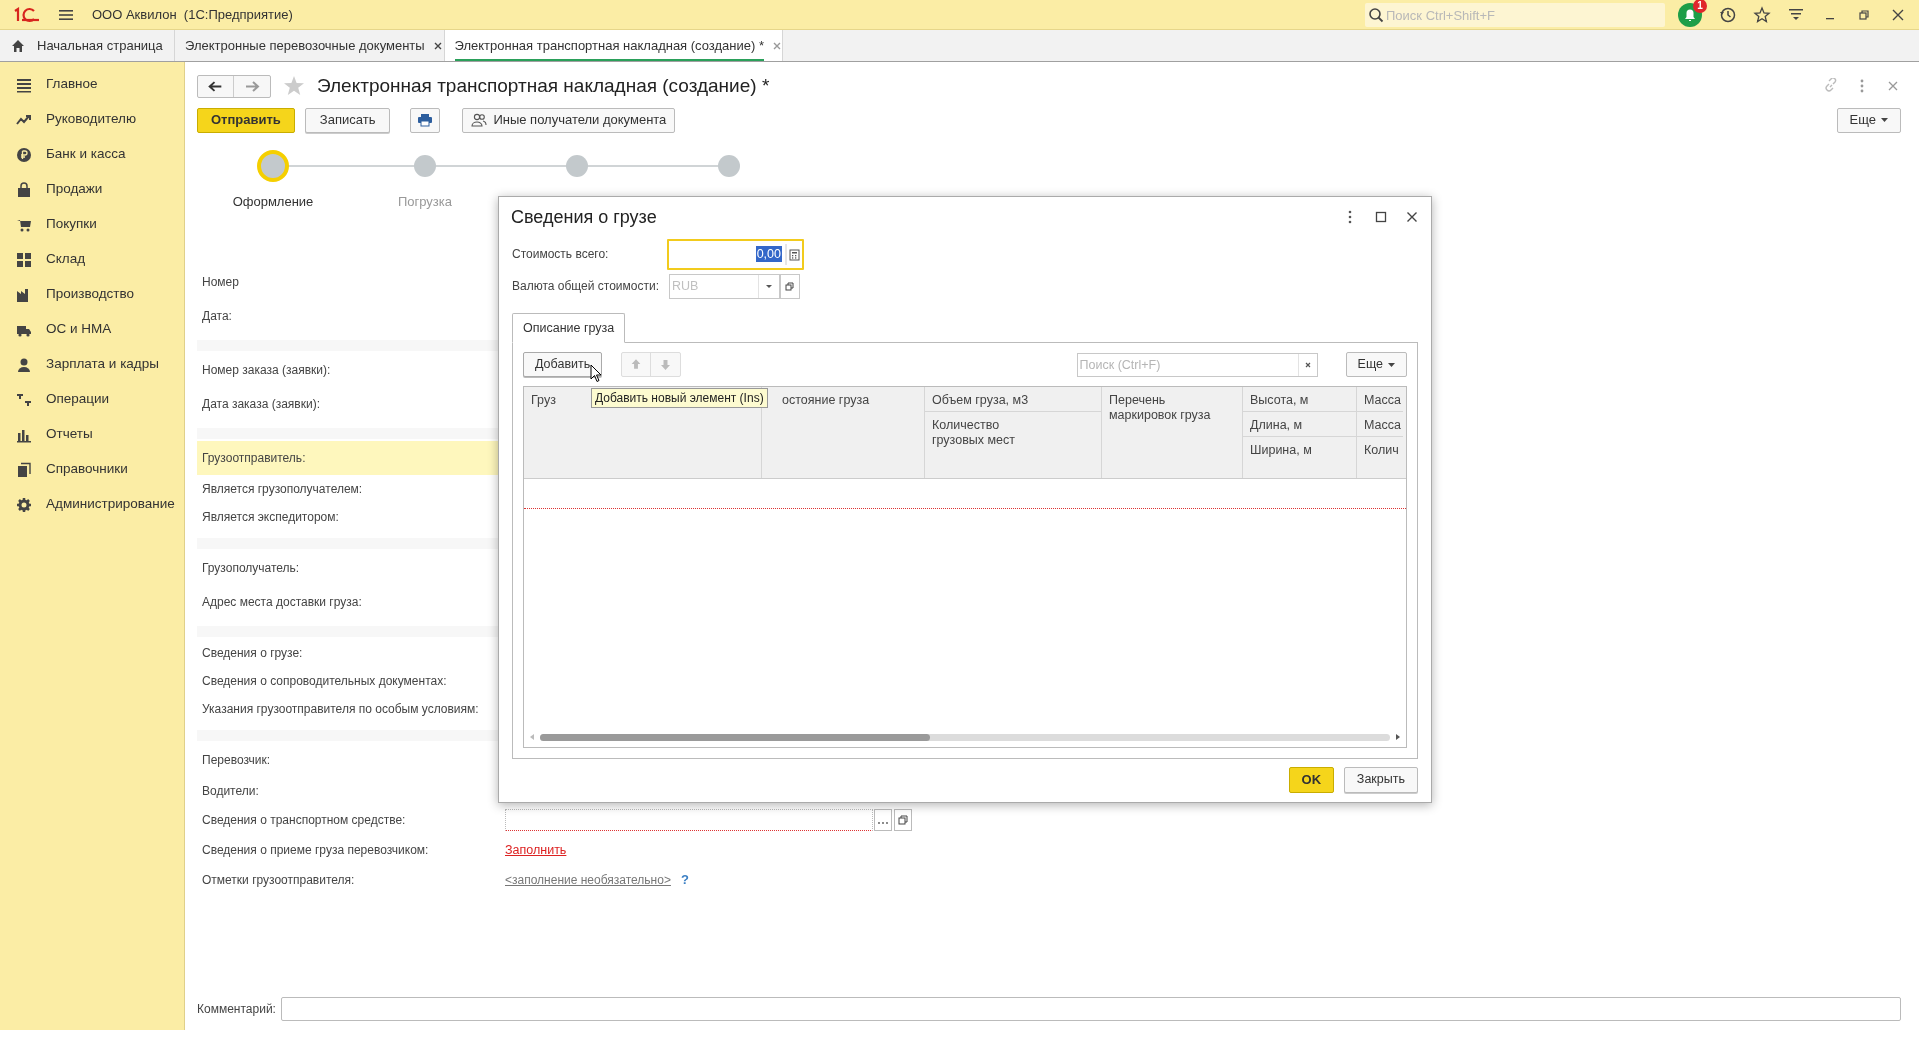 The image size is (1919, 1063). Describe the element at coordinates (24, 364) in the screenshot. I see `person-icon` at that location.